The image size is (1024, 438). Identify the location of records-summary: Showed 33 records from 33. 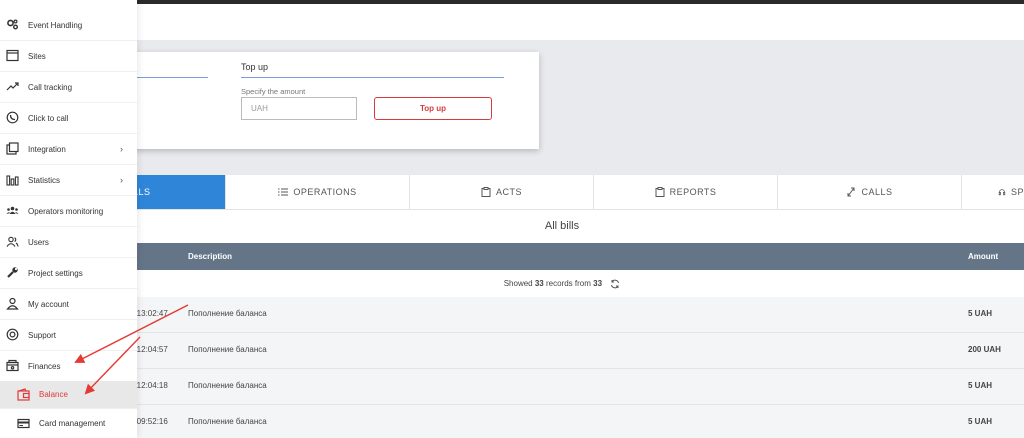
(562, 283).